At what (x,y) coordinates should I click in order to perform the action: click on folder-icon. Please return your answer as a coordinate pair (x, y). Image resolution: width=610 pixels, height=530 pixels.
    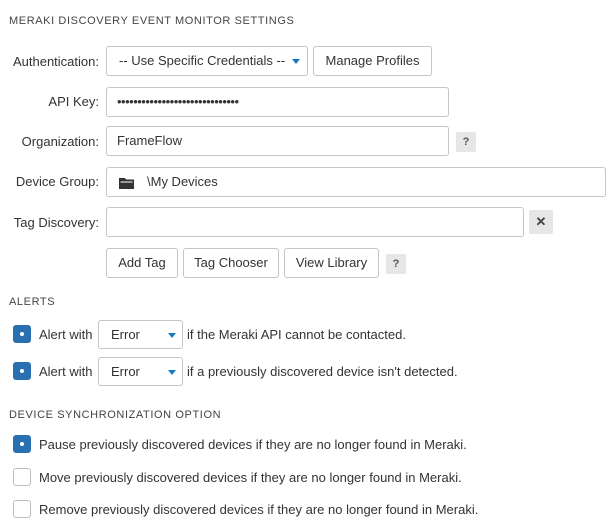
    Looking at the image, I should click on (126, 183).